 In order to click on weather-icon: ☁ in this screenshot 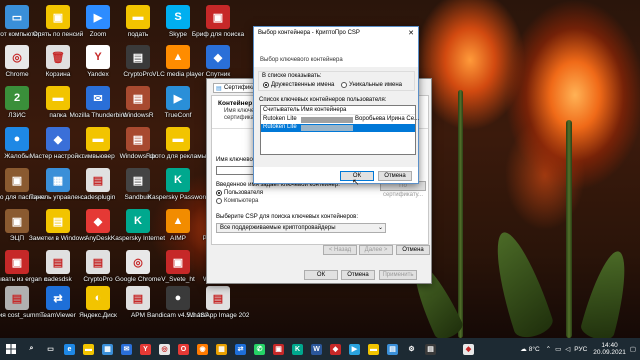, I will do `click(523, 349)`.